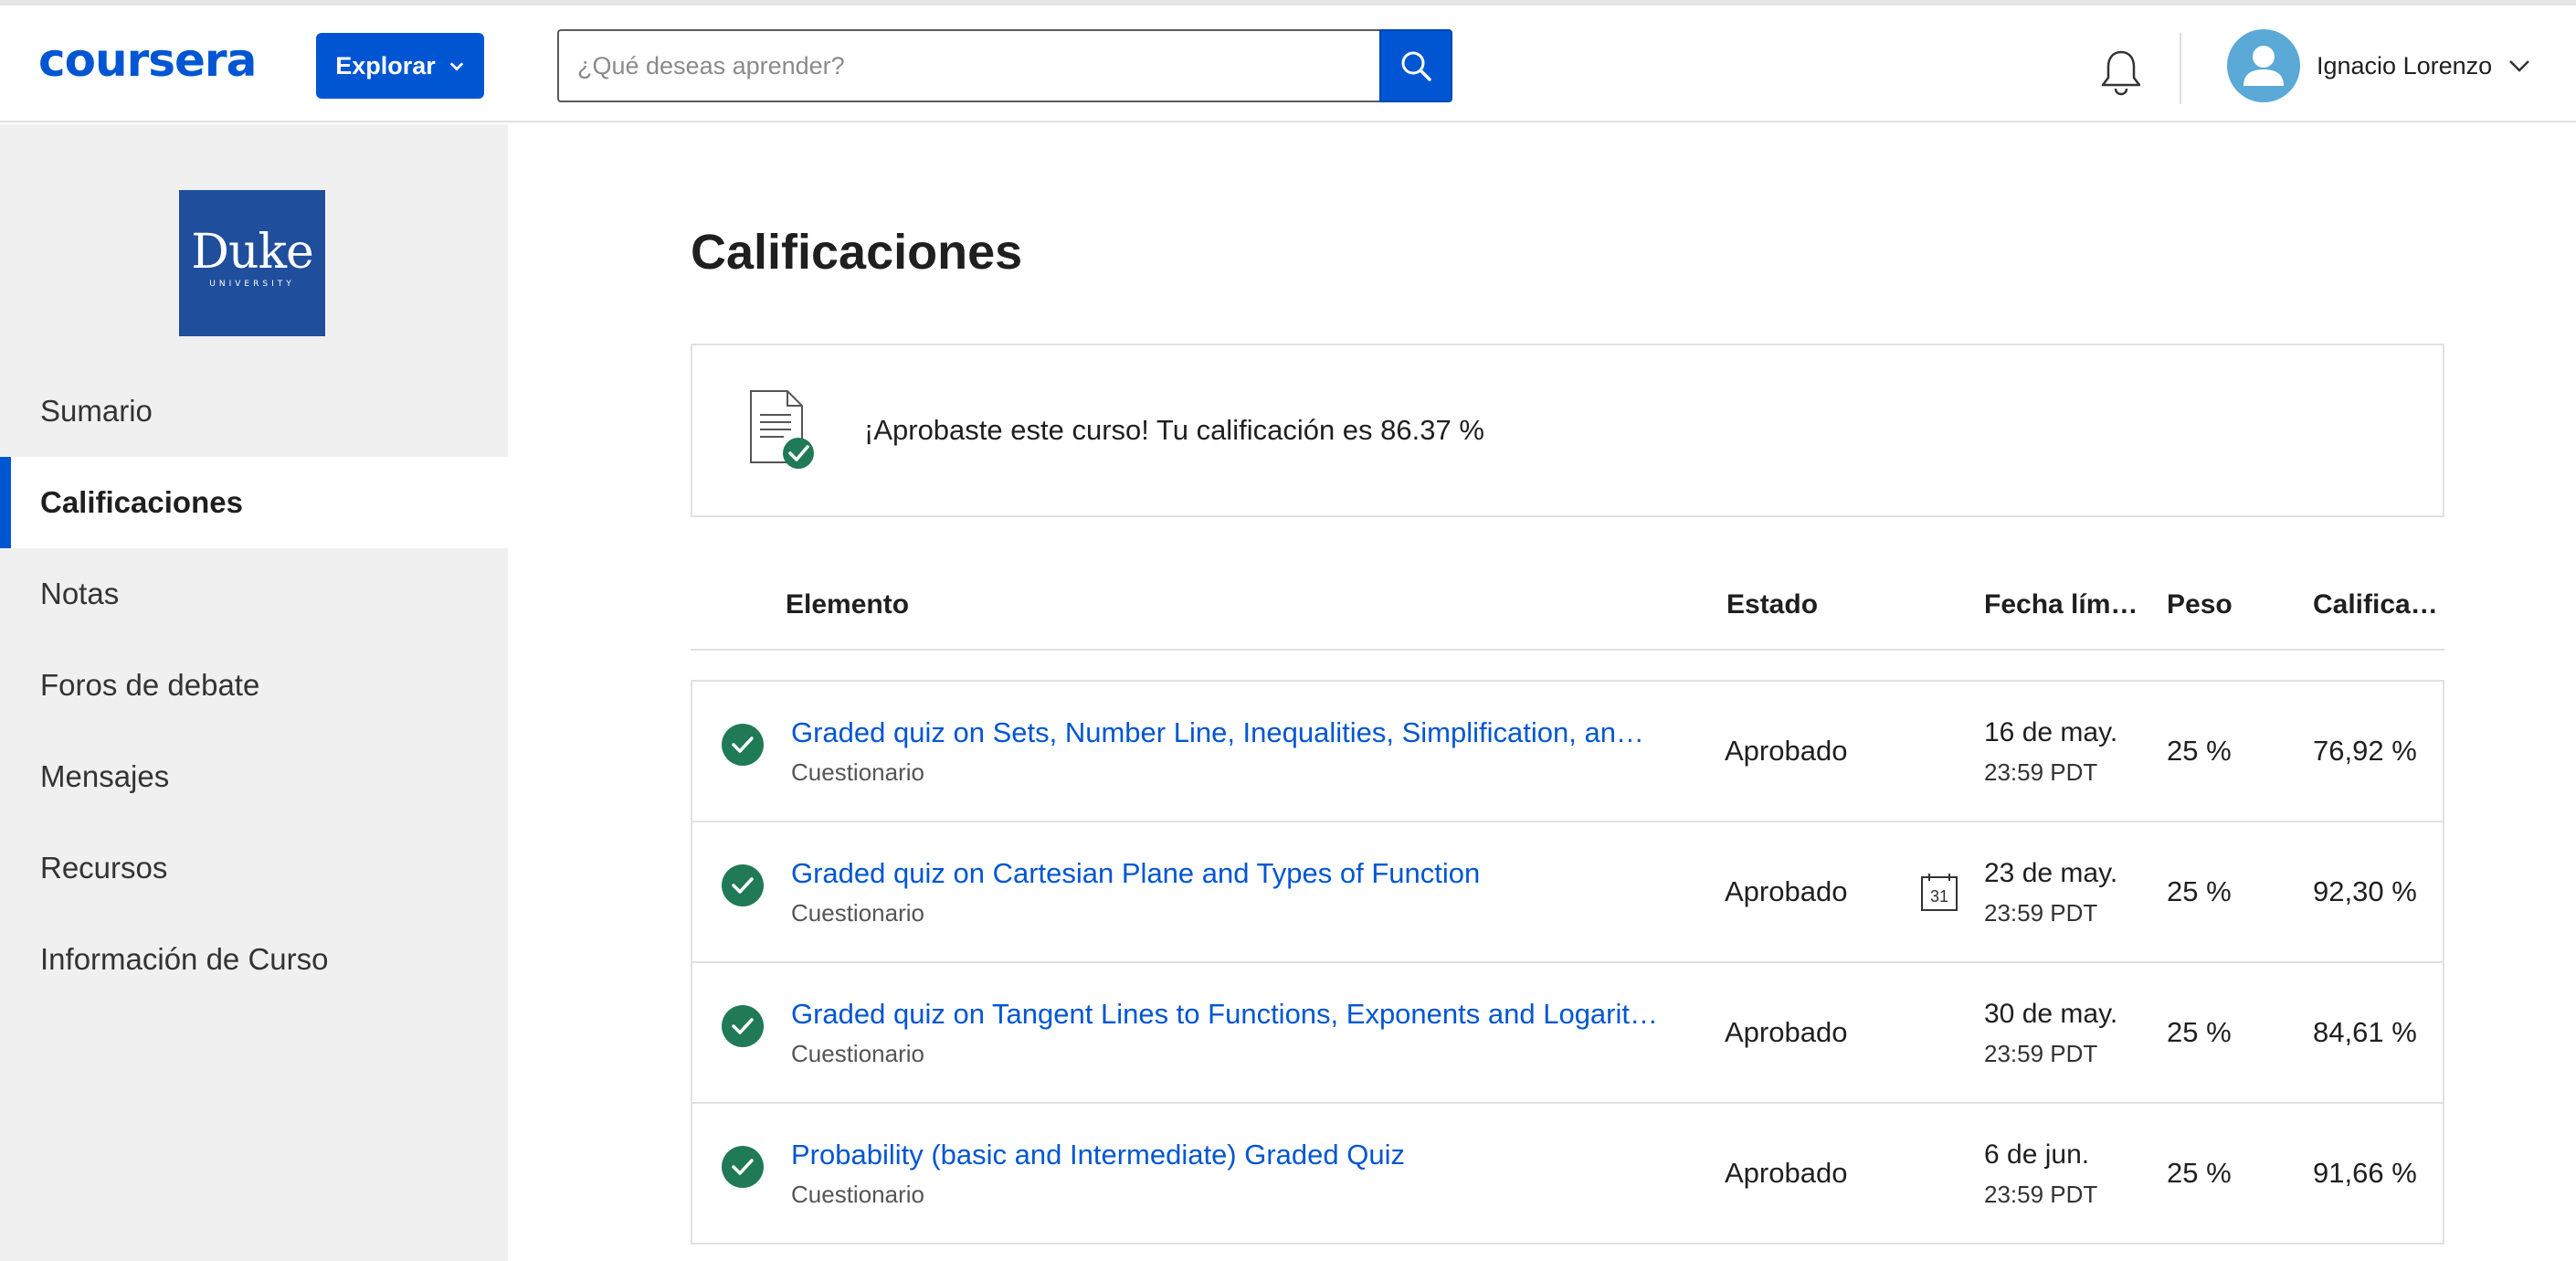 Image resolution: width=2576 pixels, height=1261 pixels. I want to click on due-date: 6 de jun., so click(2037, 1155).